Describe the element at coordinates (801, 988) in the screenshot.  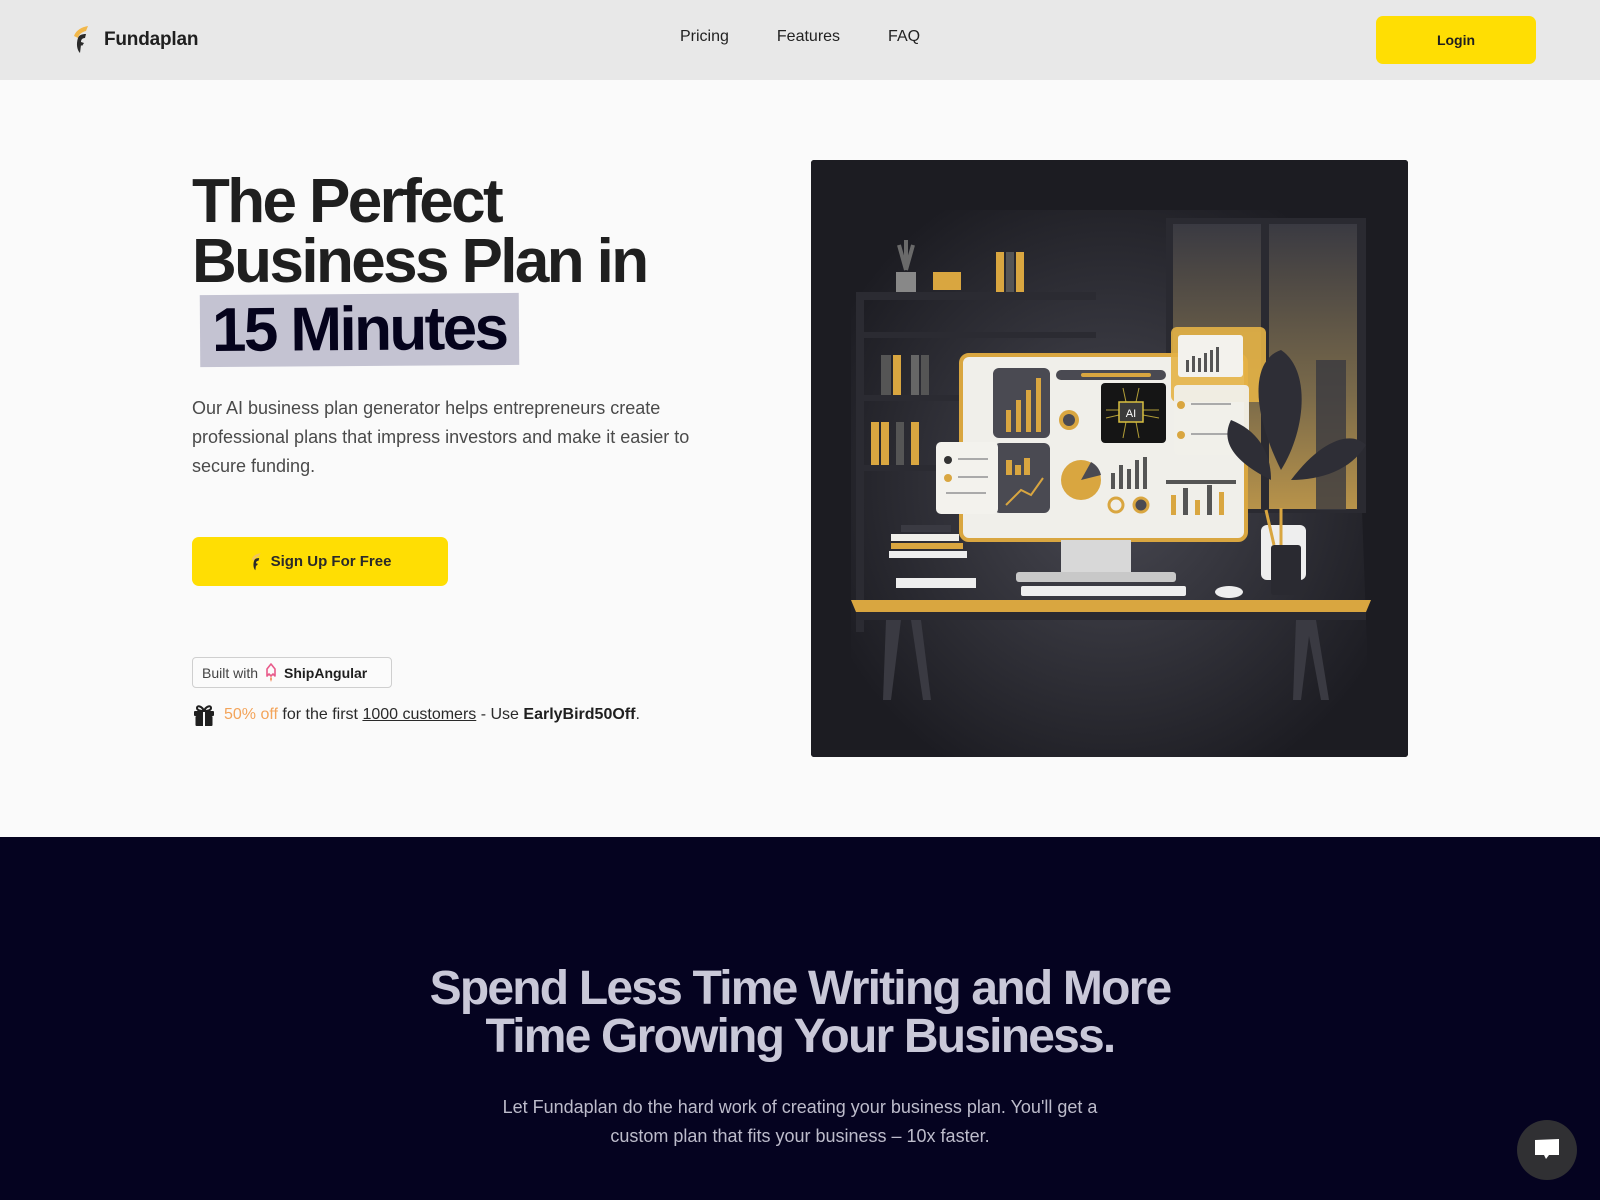
I see `section-title-line-1: Spend Less Time Writing and More` at that location.